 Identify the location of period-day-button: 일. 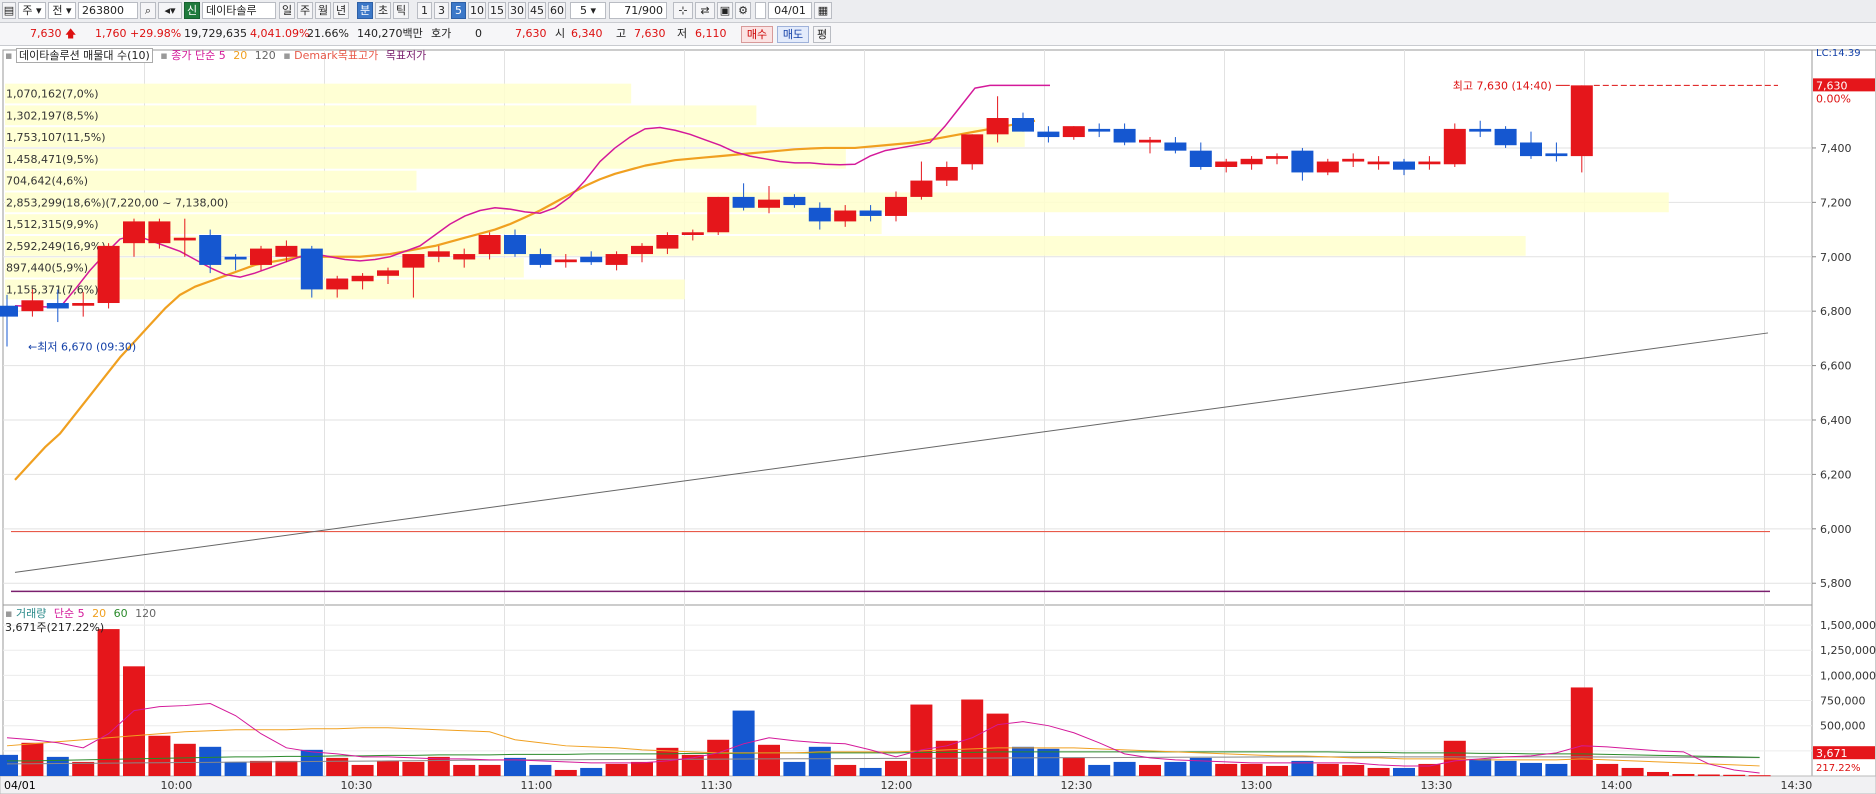
(287, 10).